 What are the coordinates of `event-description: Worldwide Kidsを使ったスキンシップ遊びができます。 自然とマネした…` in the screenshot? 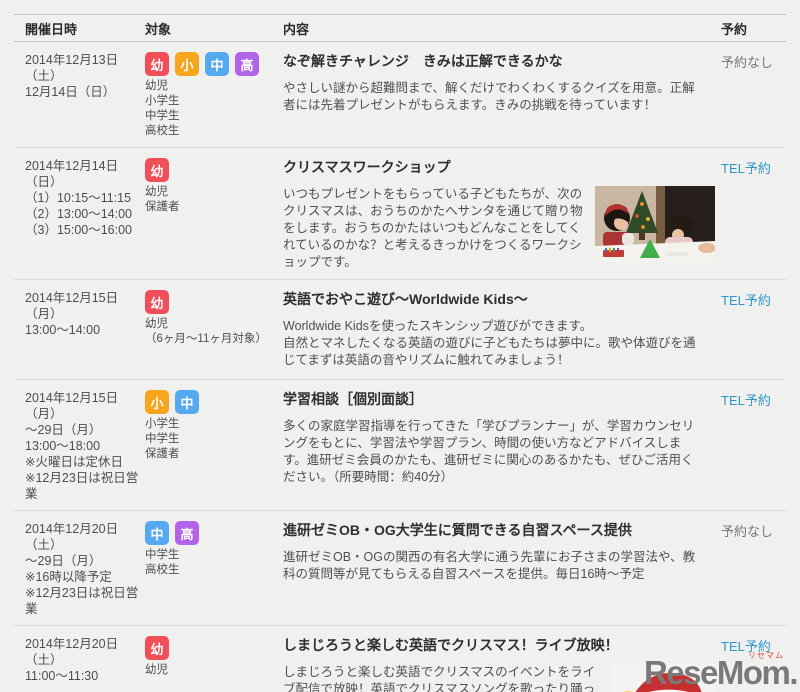 It's located at (489, 343).